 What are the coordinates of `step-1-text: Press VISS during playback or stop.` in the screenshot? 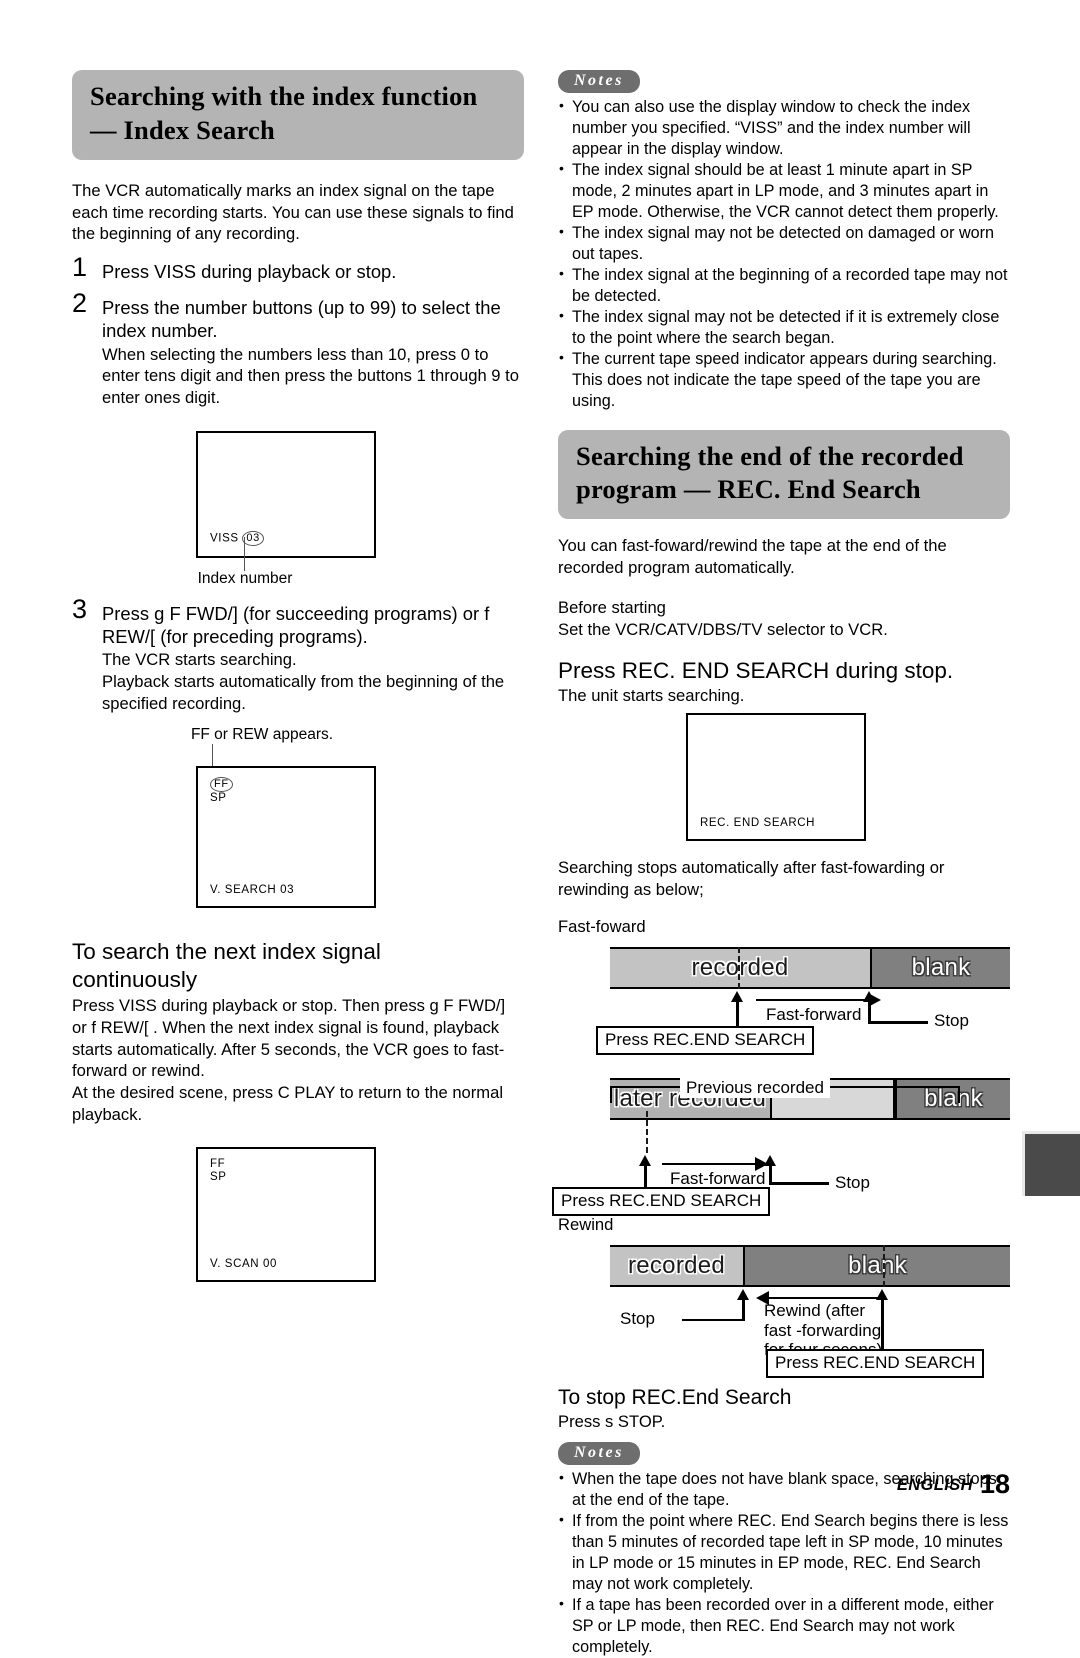 It's located at (249, 272).